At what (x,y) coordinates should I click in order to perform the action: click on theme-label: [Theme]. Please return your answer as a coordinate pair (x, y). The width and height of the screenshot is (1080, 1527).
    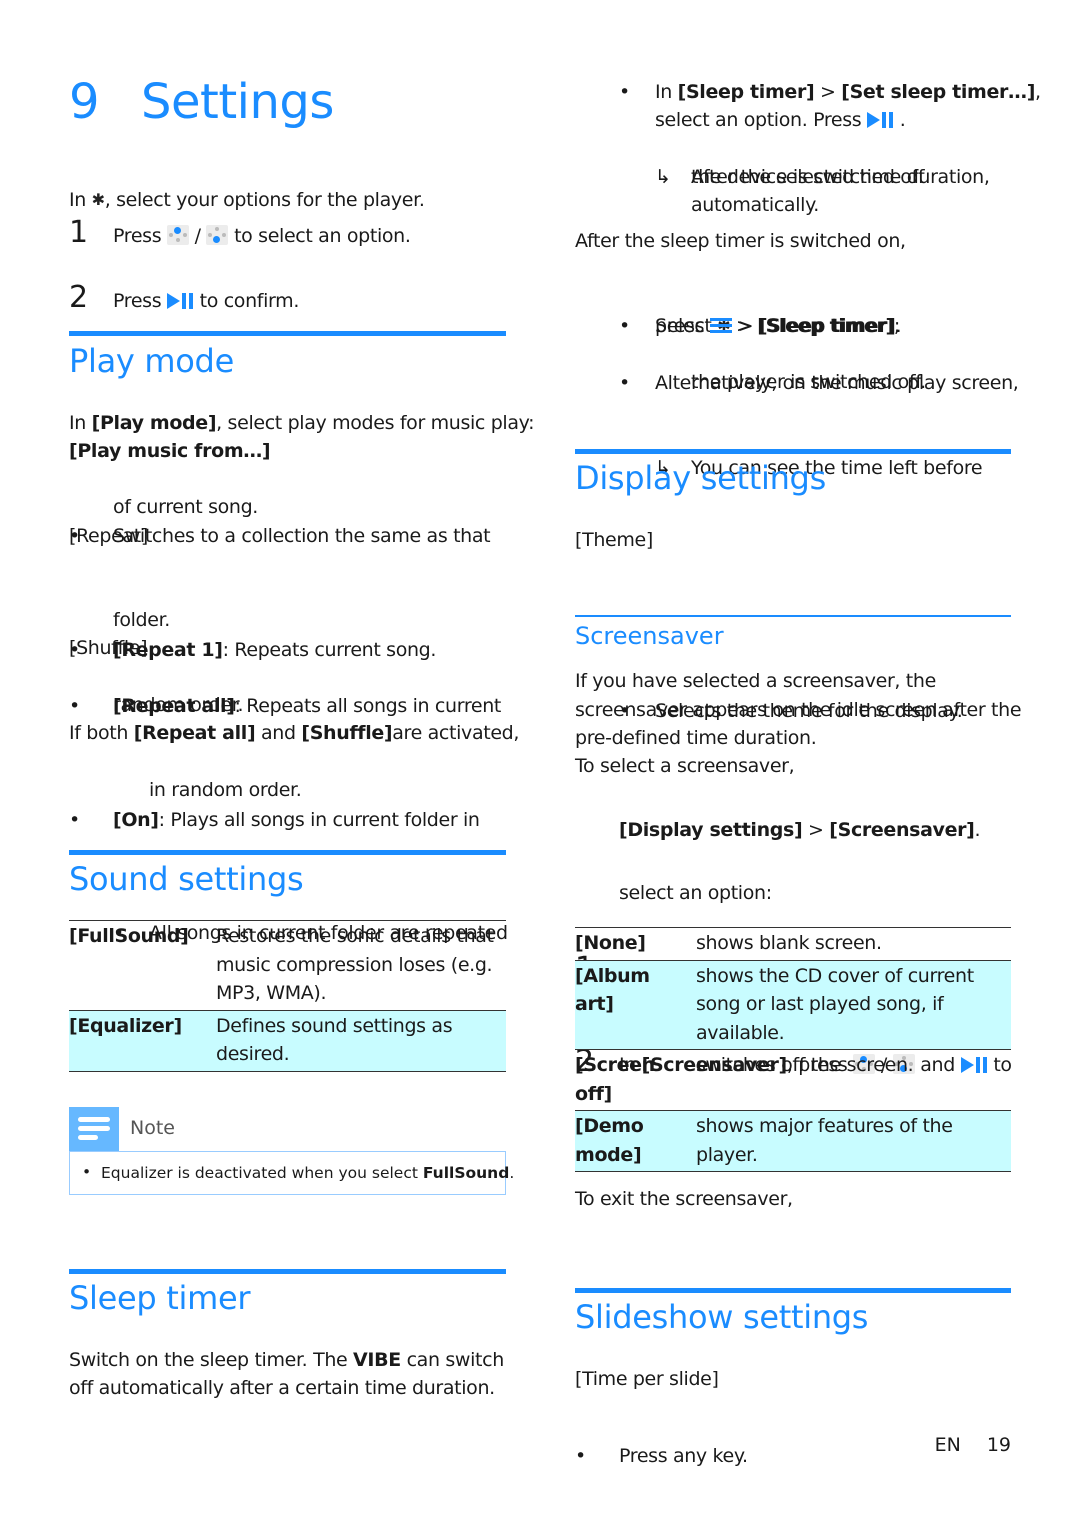
    Looking at the image, I should click on (614, 540).